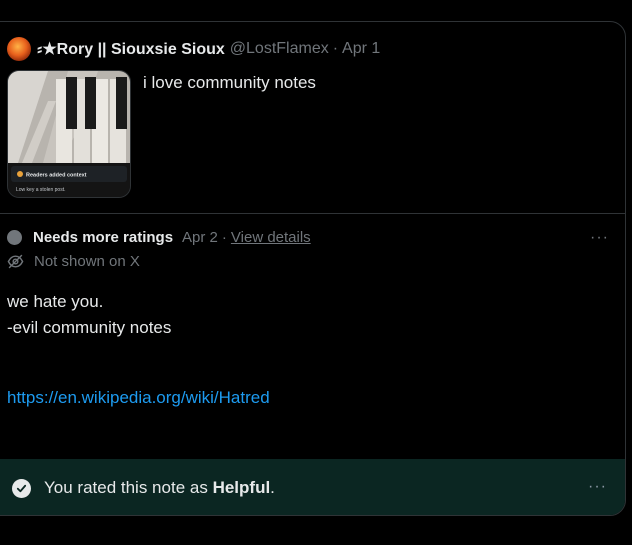  I want to click on rating-text: You rated this note as Helpful., so click(159, 488).